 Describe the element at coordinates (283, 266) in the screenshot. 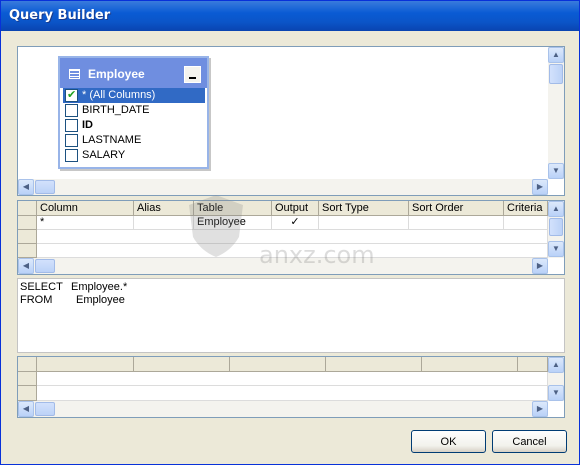

I see `criteria-horizontal-scrollbar: ◀ ▶` at that location.